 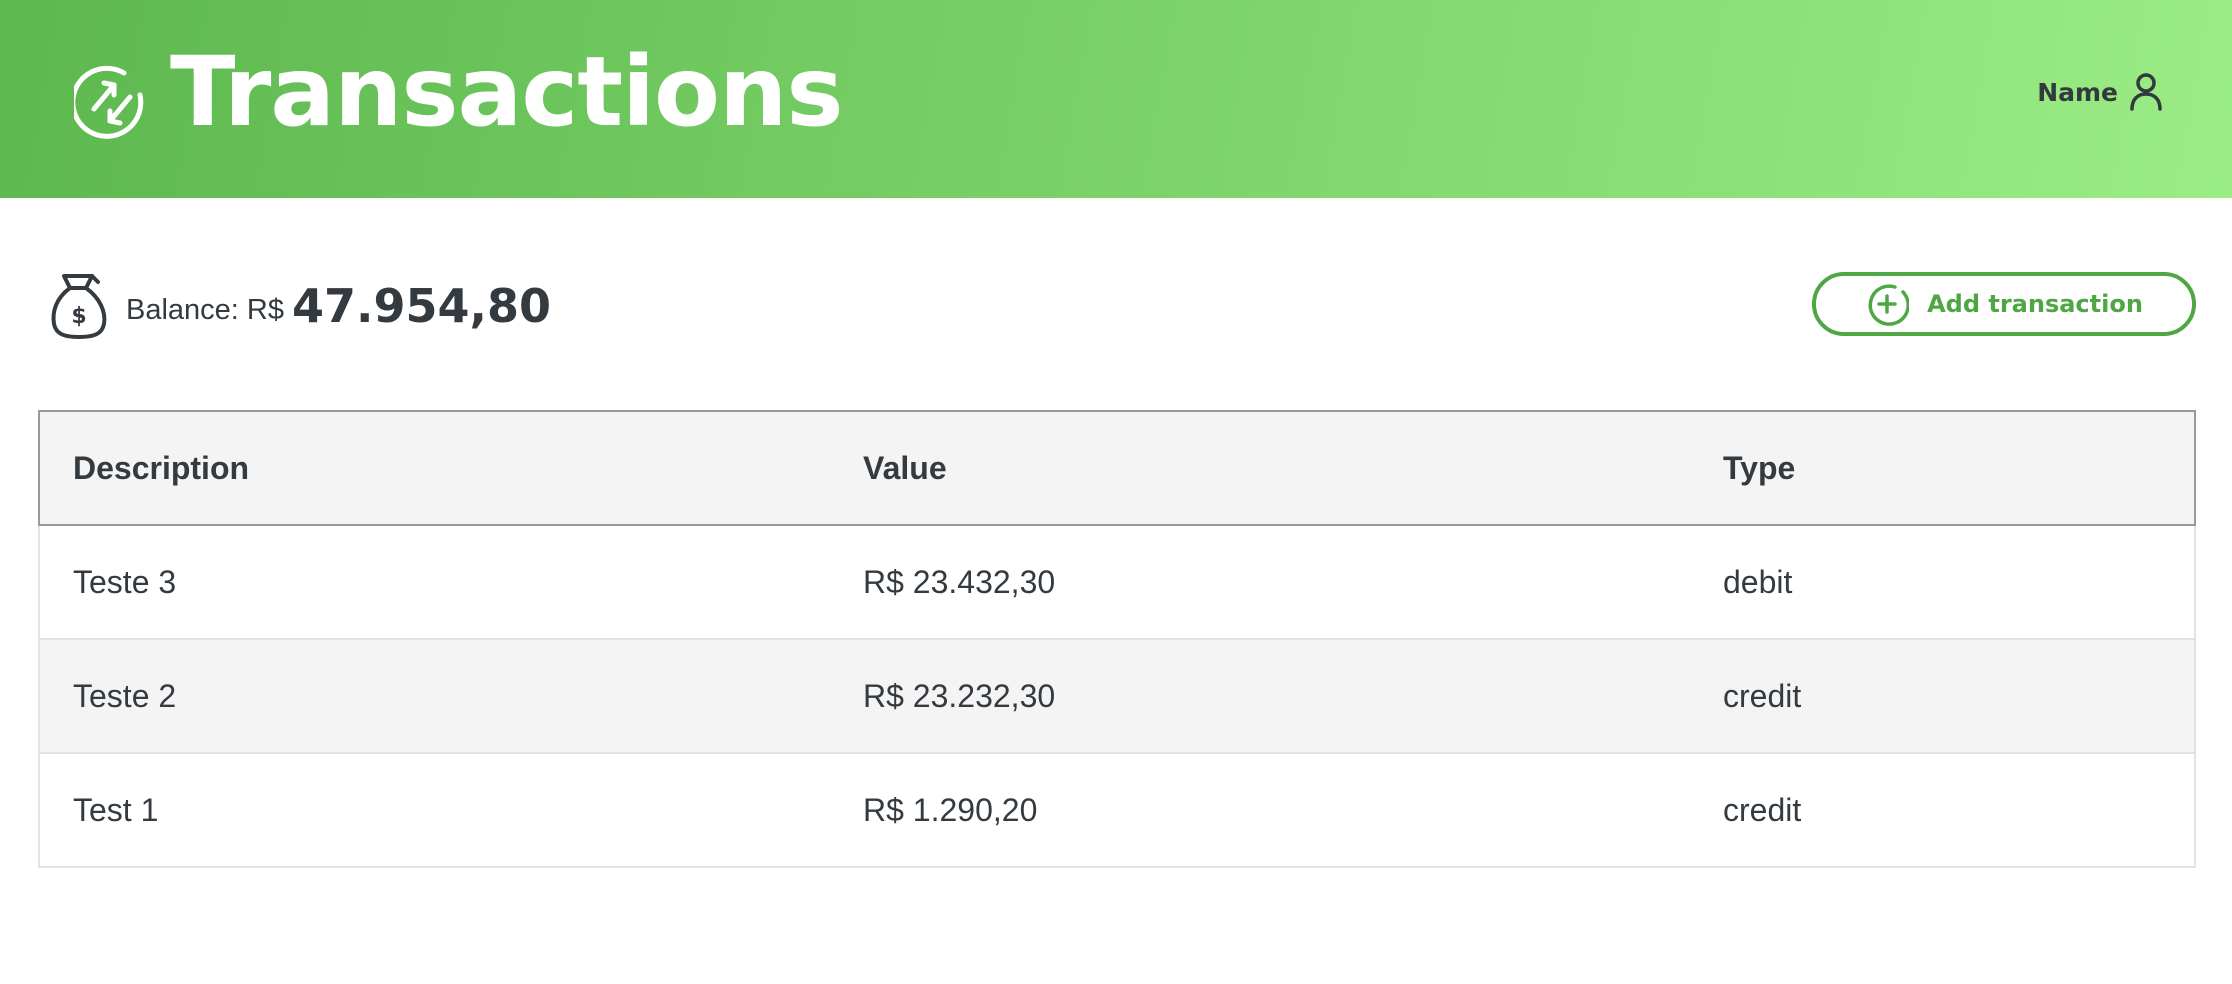 I want to click on page-title: Transactions, so click(x=506, y=92).